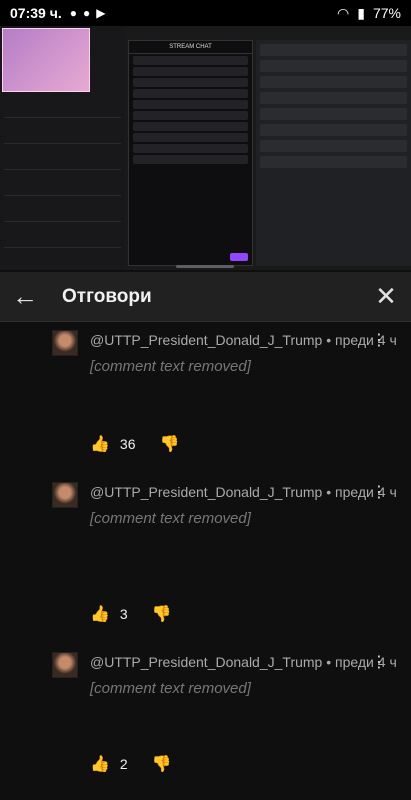  What do you see at coordinates (205, 297) in the screenshot?
I see `replies-header: ← Отговори ✕` at bounding box center [205, 297].